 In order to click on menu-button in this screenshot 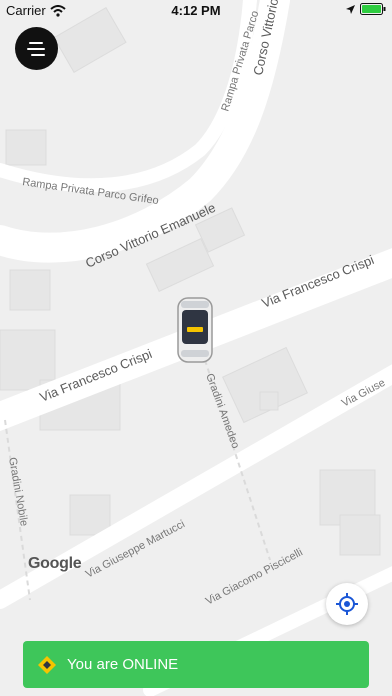, I will do `click(36, 48)`.